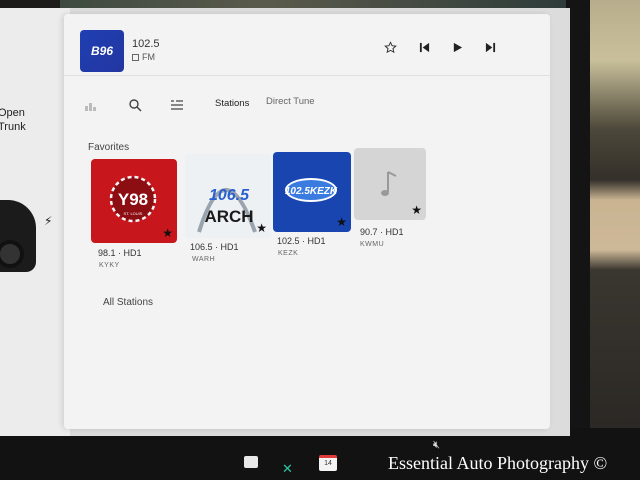 The width and height of the screenshot is (640, 480). Describe the element at coordinates (109, 265) in the screenshot. I see `station-call-sign: KYKY` at that location.